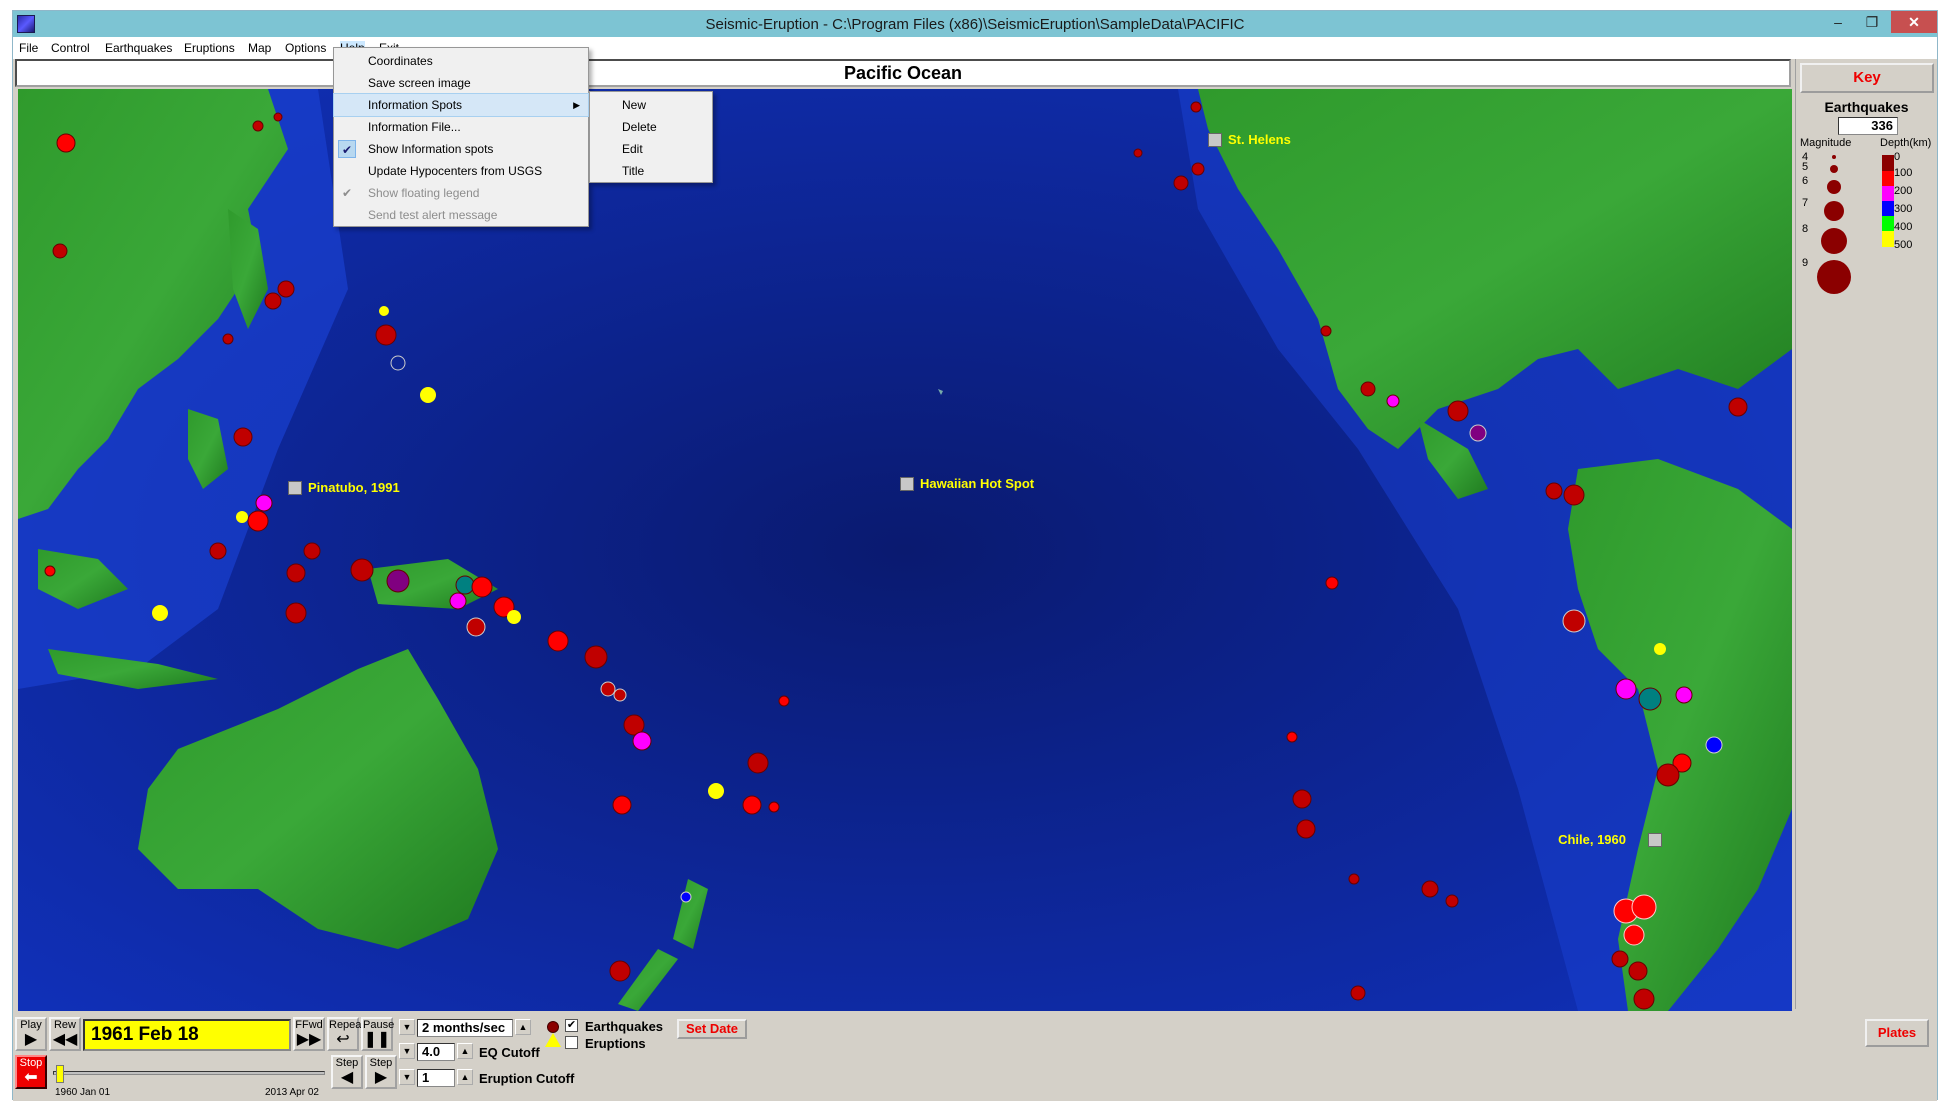  Describe the element at coordinates (465, 1077) in the screenshot. I see `eruption-cutoff-up-icon: ▲` at that location.